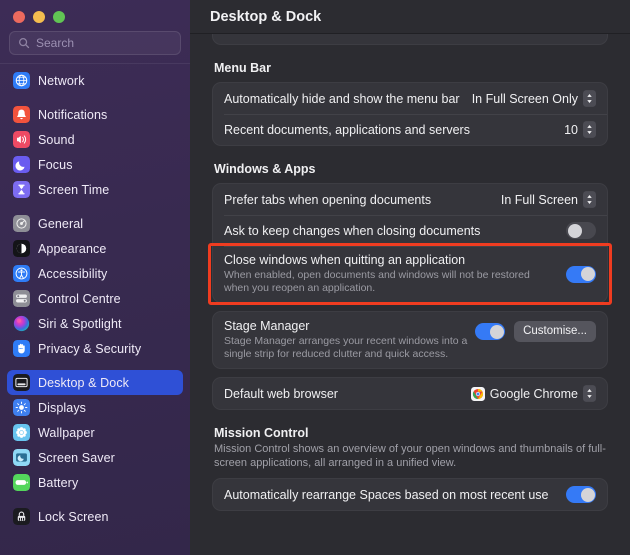  I want to click on sidebar-item-label: Screen Saver, so click(76, 457).